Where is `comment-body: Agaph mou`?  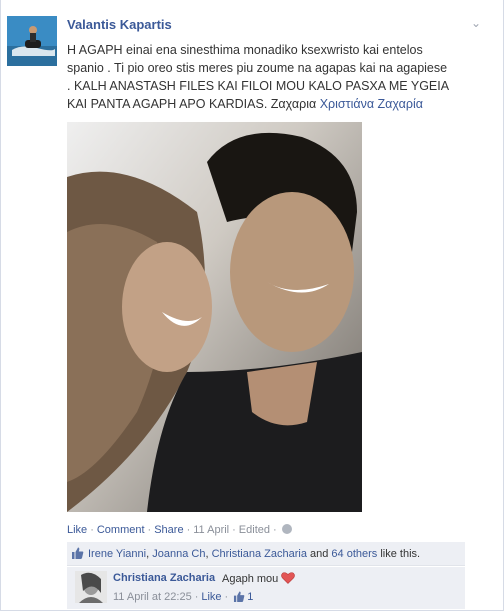
comment-body: Agaph mou is located at coordinates (250, 579).